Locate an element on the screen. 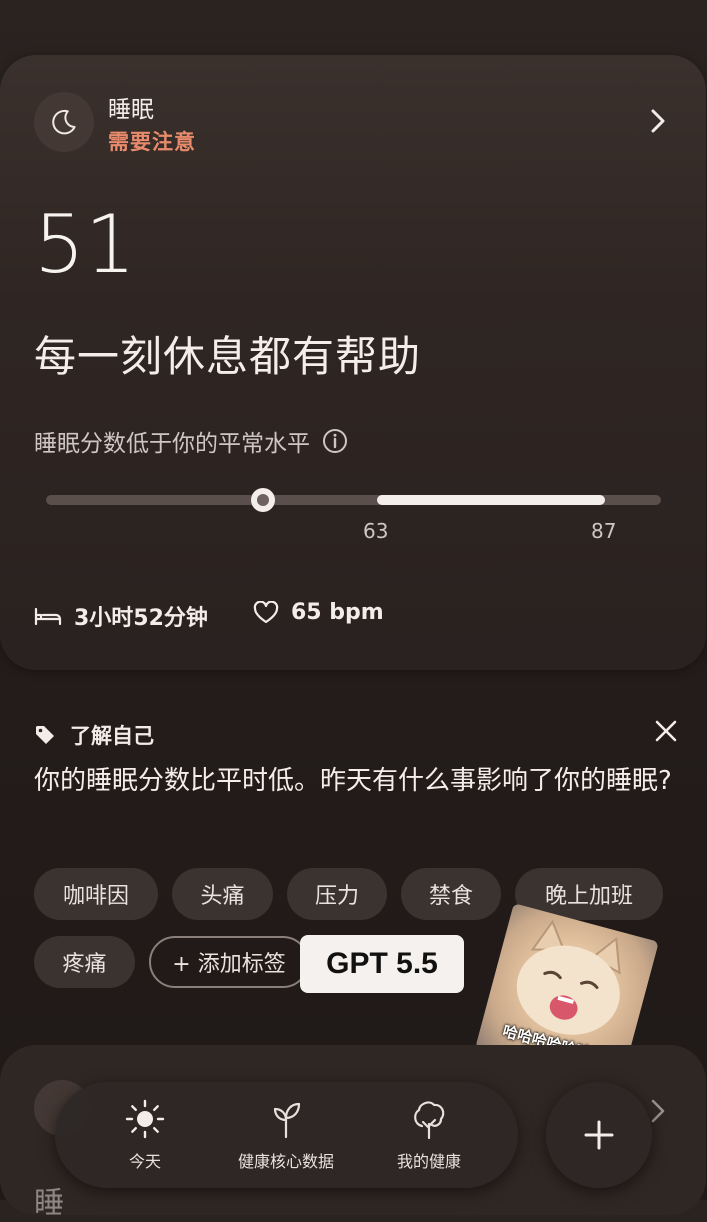 The width and height of the screenshot is (707, 1222). insight-question: 你的睡眠分数比平时低。昨天有什么事影响了你的睡眠? is located at coordinates (353, 781).